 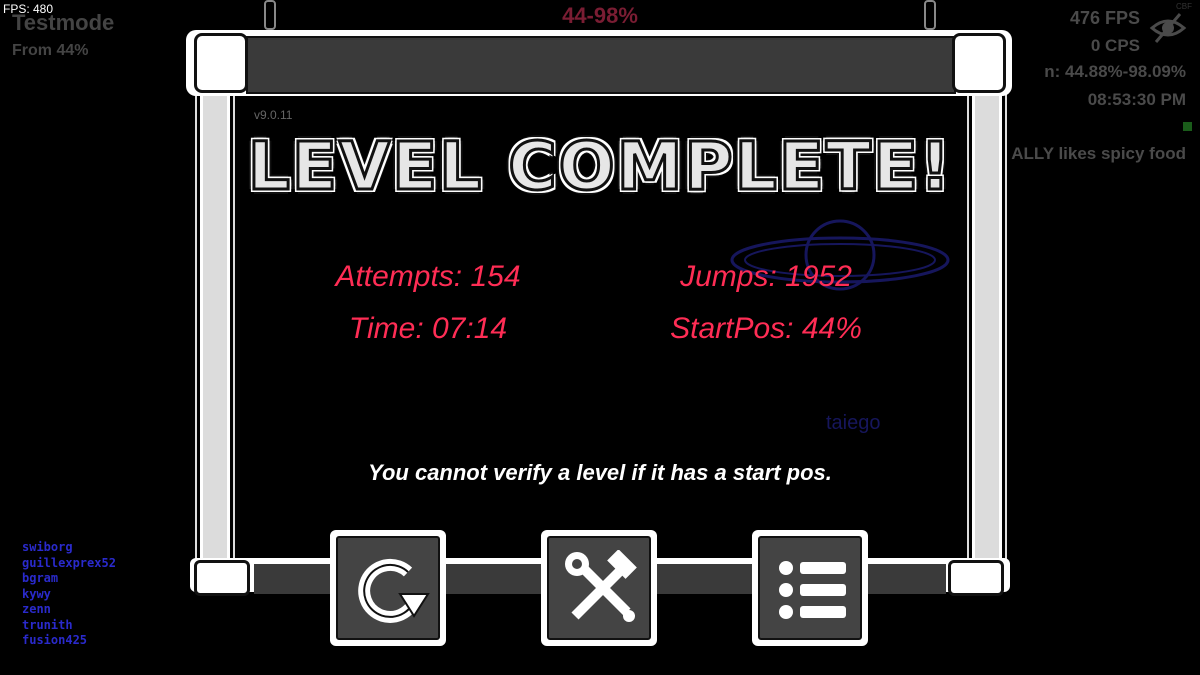 I want to click on credit-name: zenn, so click(x=36, y=609).